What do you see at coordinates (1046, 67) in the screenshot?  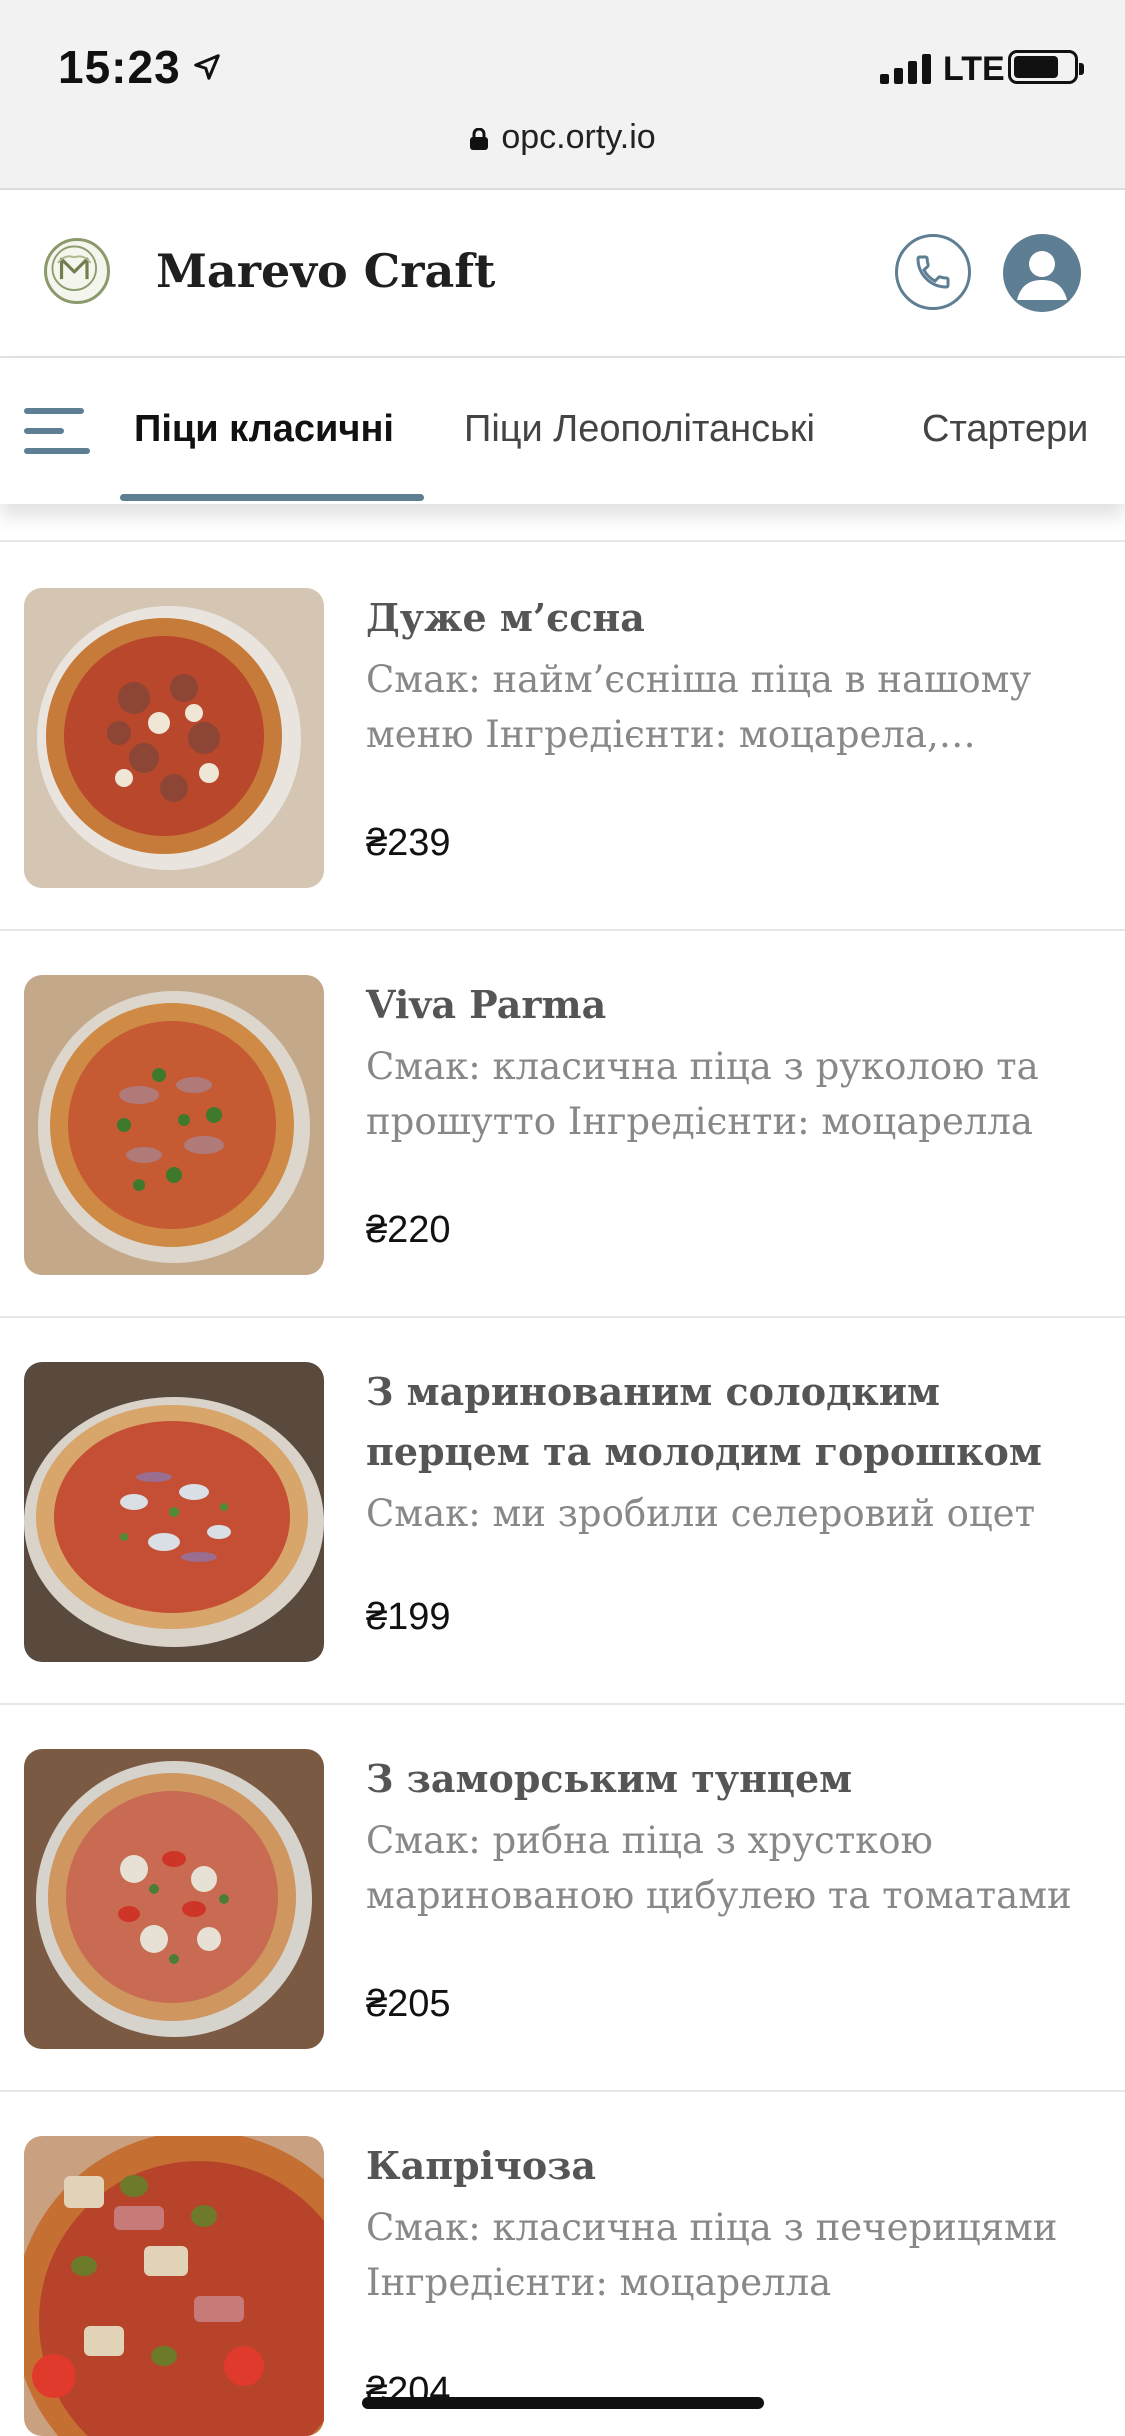 I see `battery-icon` at bounding box center [1046, 67].